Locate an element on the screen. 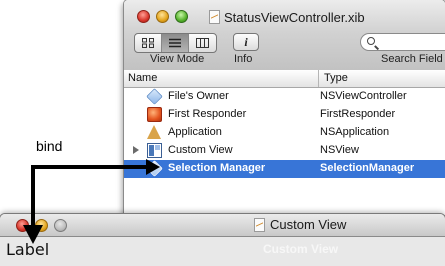 Image resolution: width=445 pixels, height=266 pixels. binding-arrow-overlay is located at coordinates (91, 201).